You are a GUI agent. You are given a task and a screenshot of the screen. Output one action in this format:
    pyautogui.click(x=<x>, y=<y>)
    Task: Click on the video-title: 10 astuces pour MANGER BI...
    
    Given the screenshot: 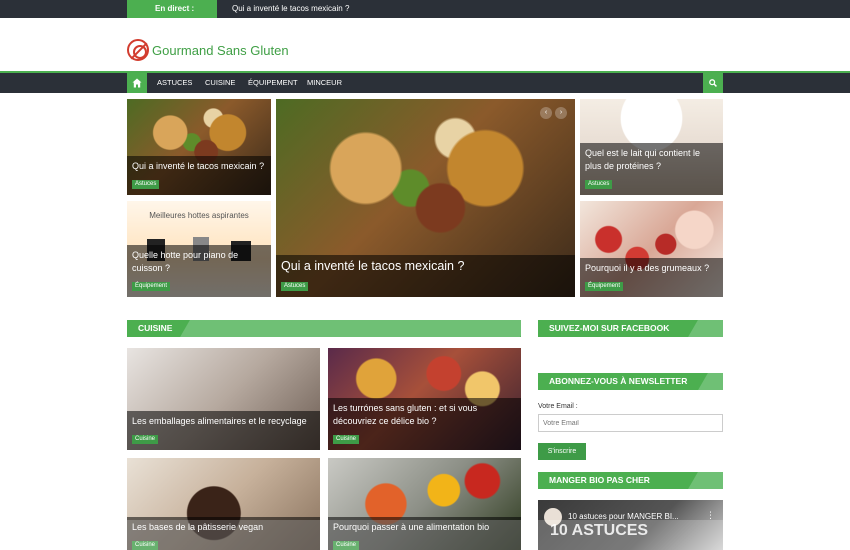 What is the action you would take?
    pyautogui.click(x=623, y=516)
    